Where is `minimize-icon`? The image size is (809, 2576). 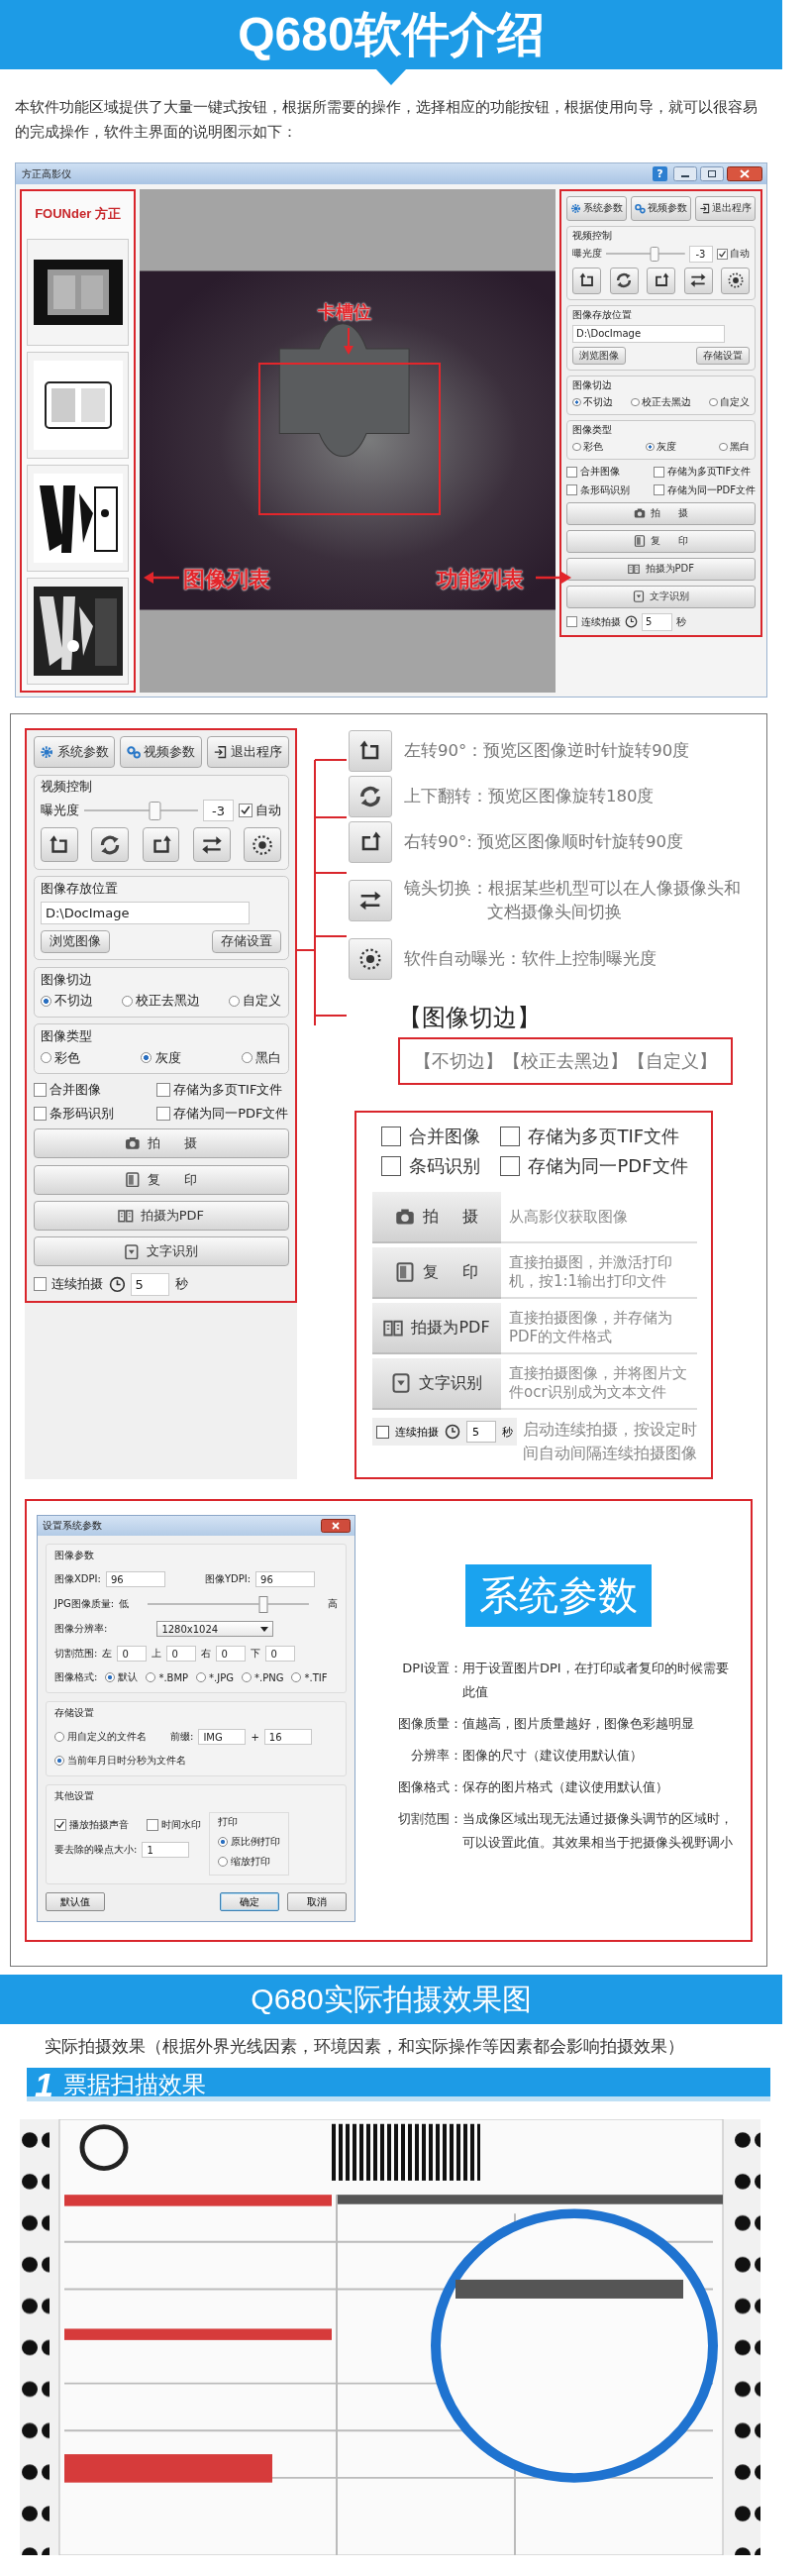 minimize-icon is located at coordinates (685, 173).